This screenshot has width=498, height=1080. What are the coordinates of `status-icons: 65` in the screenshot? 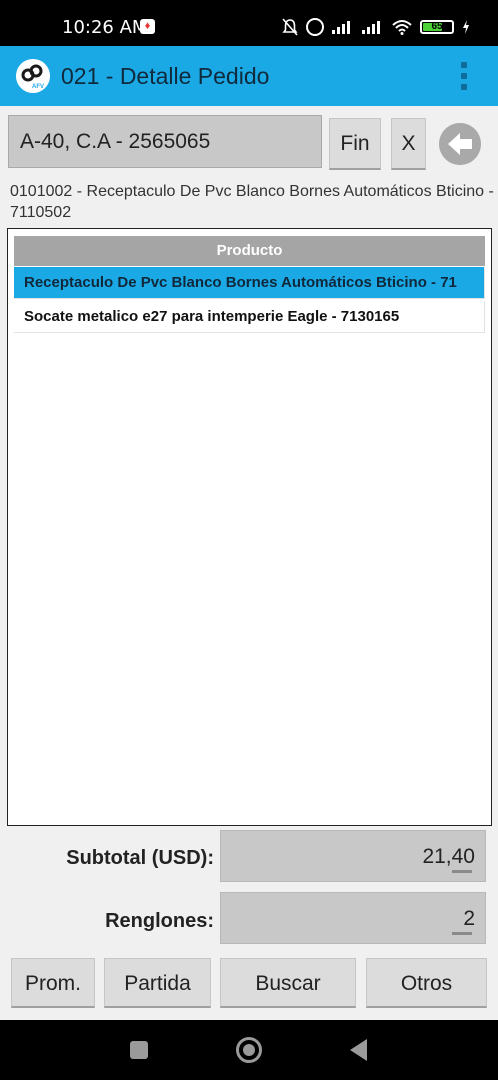 It's located at (376, 27).